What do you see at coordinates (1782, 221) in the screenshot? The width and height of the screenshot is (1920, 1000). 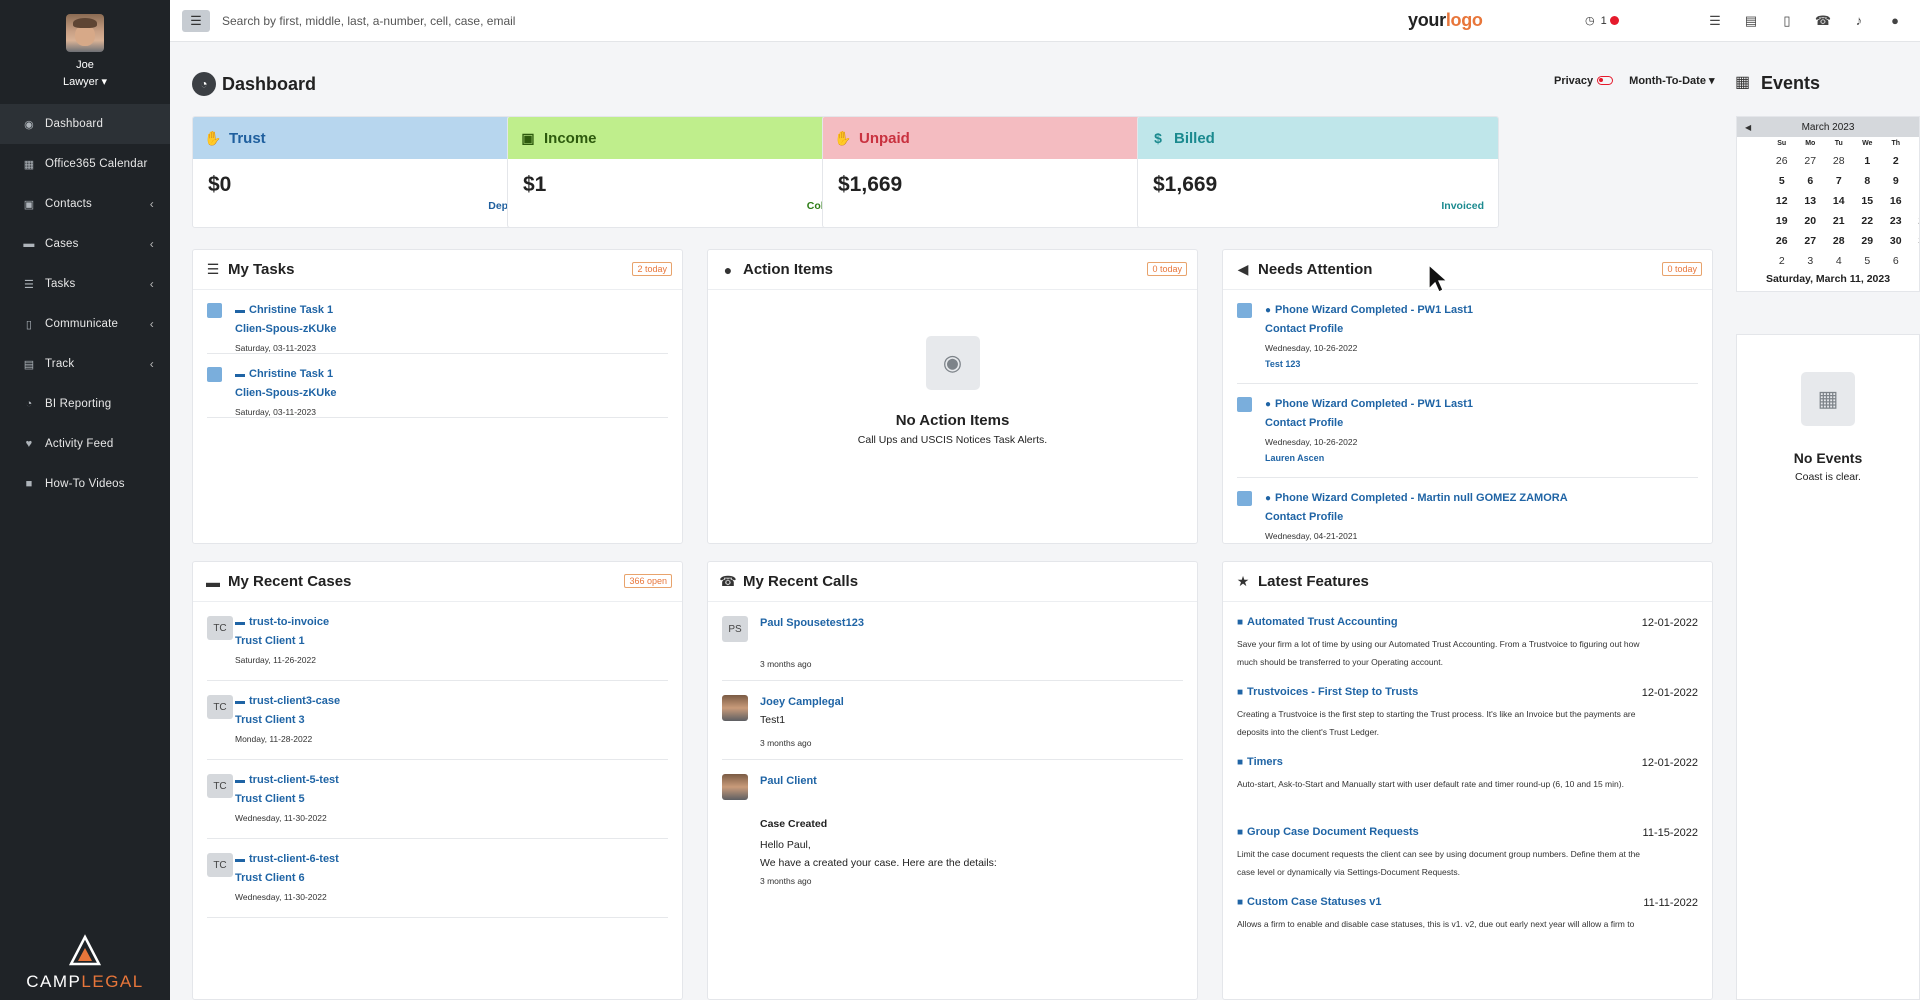 I see `calendar-day: 19` at bounding box center [1782, 221].